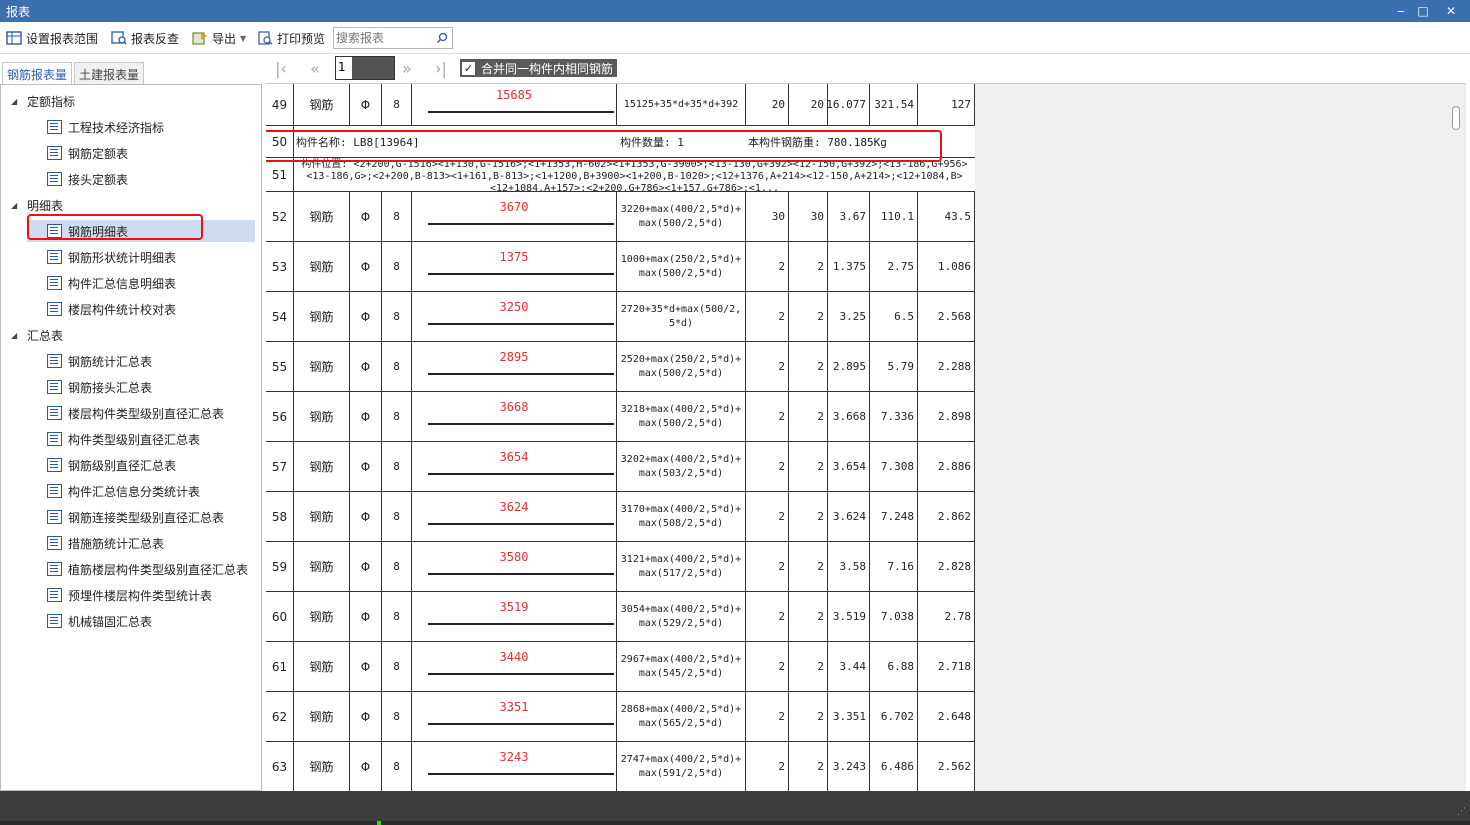 This screenshot has height=825, width=1470. What do you see at coordinates (141, 413) in the screenshot?
I see `tree-item: 楼层构件类型级别直径汇总表` at bounding box center [141, 413].